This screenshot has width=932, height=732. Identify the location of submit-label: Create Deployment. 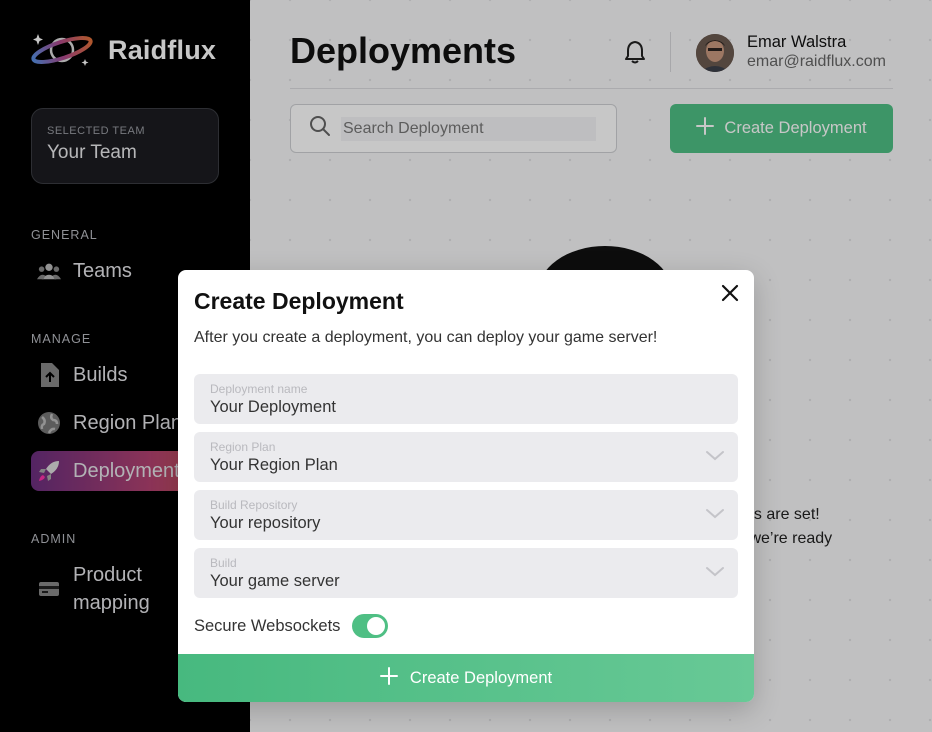
(481, 677).